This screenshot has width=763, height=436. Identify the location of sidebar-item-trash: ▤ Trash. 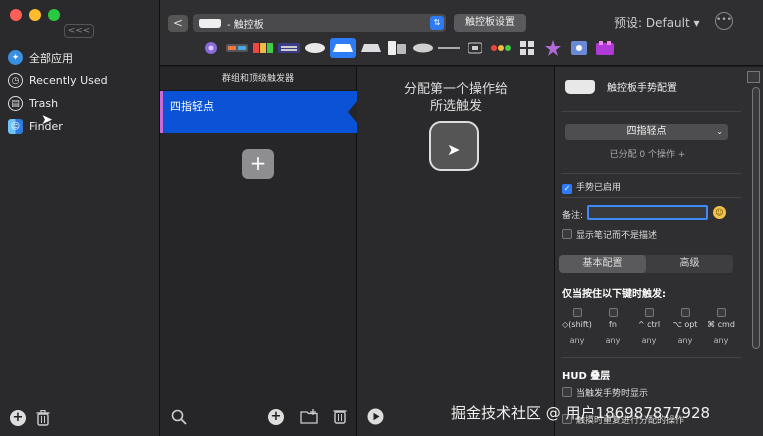
(79, 103).